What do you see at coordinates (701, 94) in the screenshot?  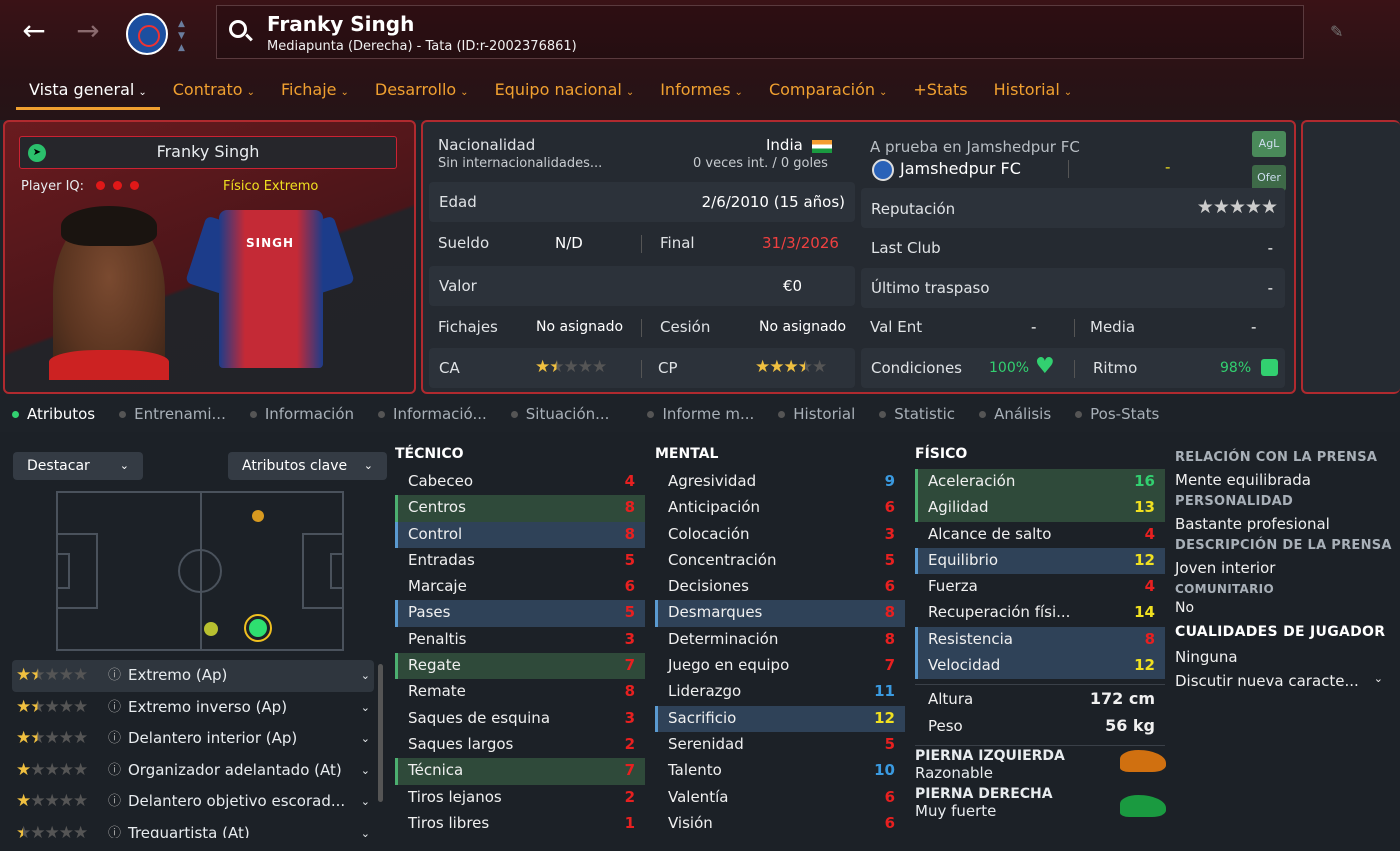 I see `tab-informes: Informes ⌄` at bounding box center [701, 94].